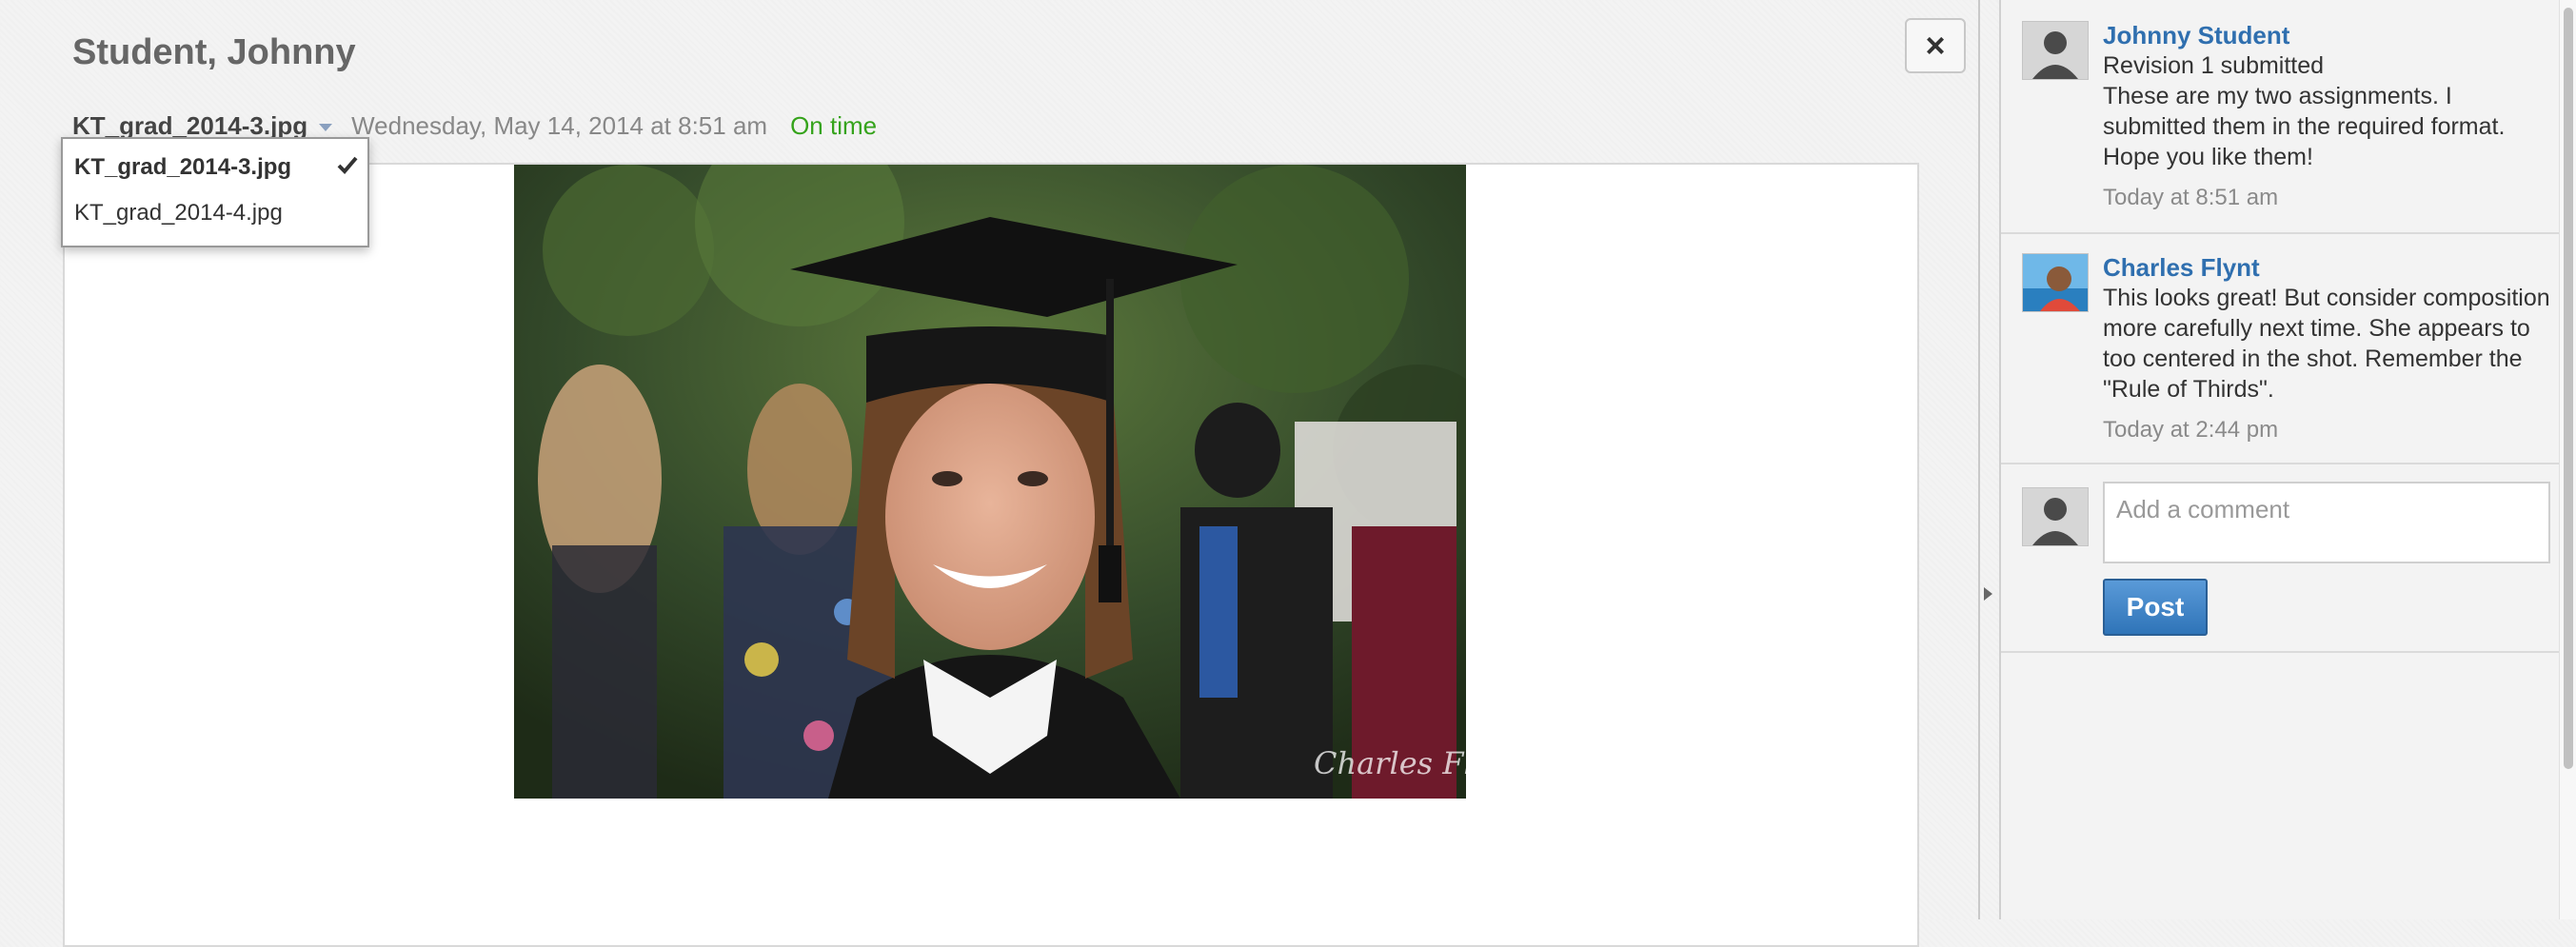 This screenshot has width=2576, height=947. I want to click on submission-date: Wednesday, May 14, 2014 at 8:51 am, so click(559, 125).